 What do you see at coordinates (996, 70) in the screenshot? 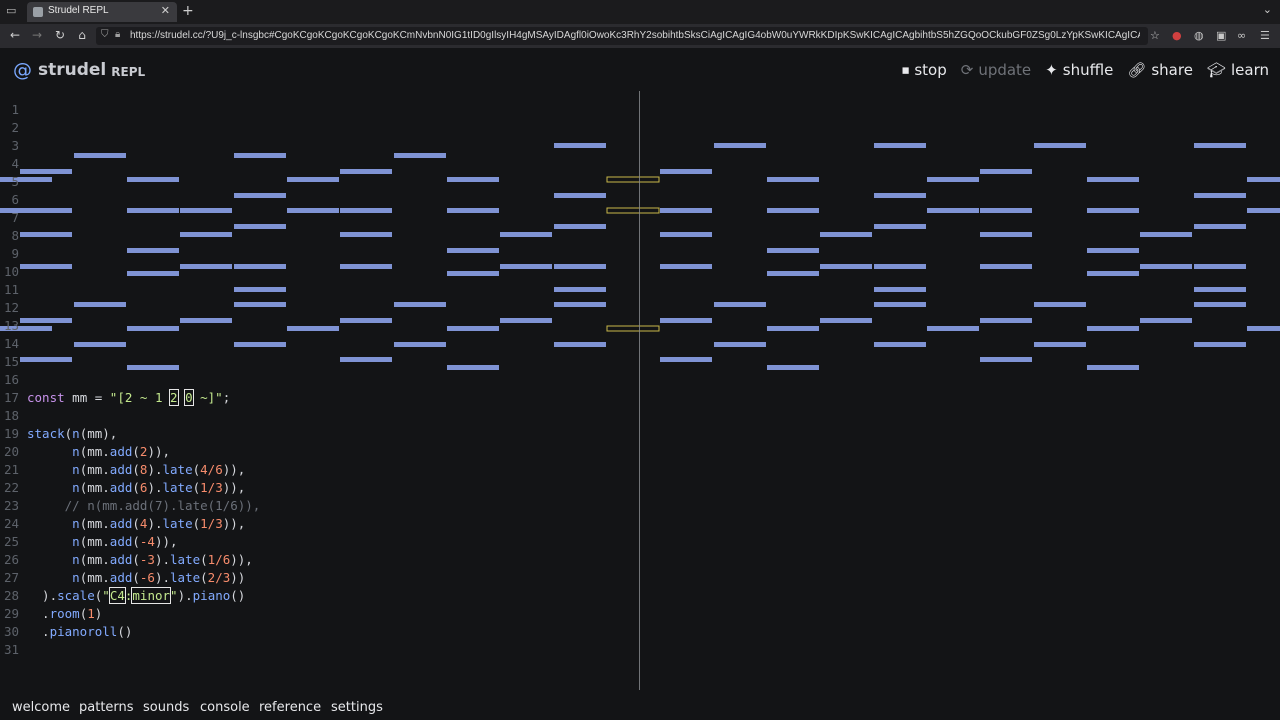
I see `update-button: ⟳ update` at bounding box center [996, 70].